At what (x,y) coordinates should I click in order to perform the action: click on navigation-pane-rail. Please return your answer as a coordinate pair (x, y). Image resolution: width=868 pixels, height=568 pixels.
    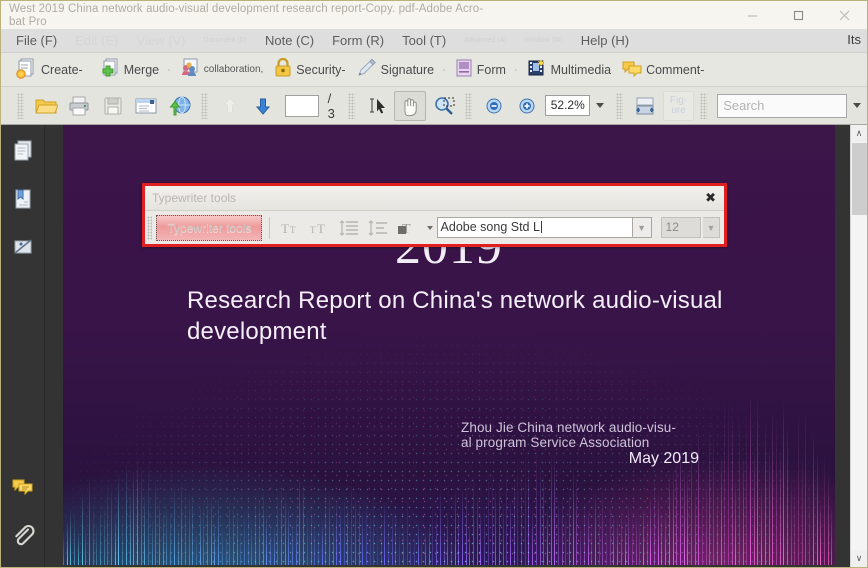
    Looking at the image, I should click on (23, 346).